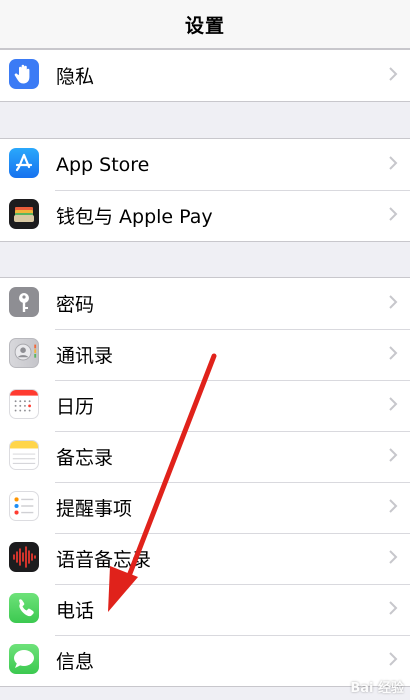 This screenshot has width=410, height=700. I want to click on settings-row-contacts: 通讯录, so click(205, 354).